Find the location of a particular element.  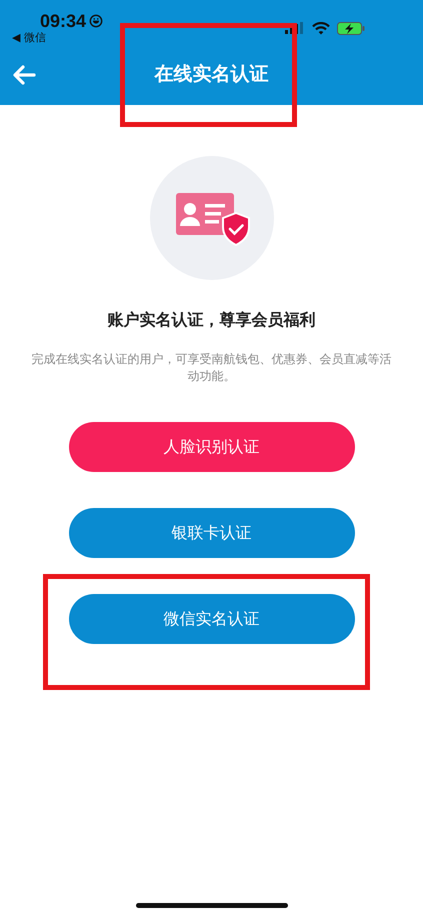

verify-button: 微信实名认证 is located at coordinates (211, 619).